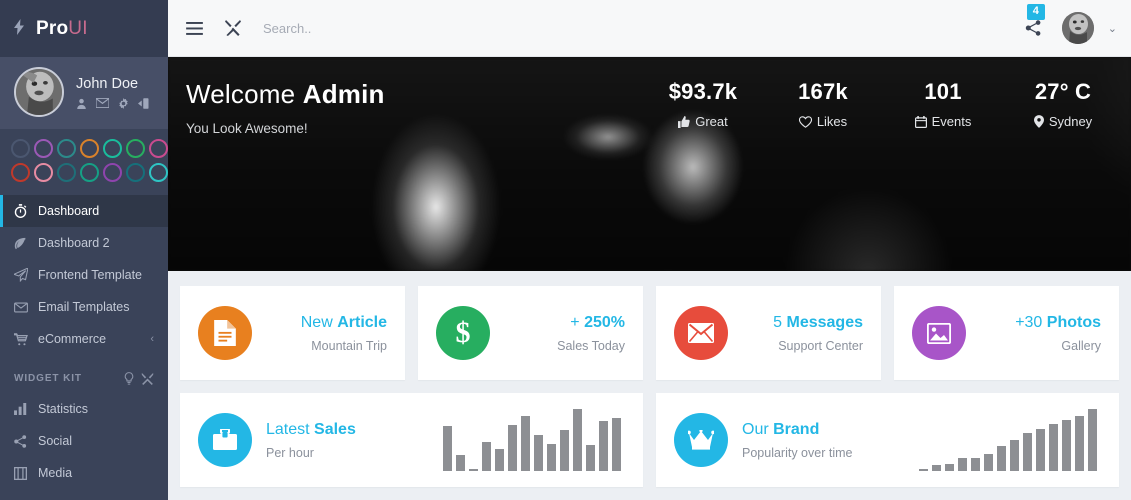 The height and width of the screenshot is (500, 1131). What do you see at coordinates (411, 440) in the screenshot?
I see `card-latest-sales: Latest Sales Per hour` at bounding box center [411, 440].